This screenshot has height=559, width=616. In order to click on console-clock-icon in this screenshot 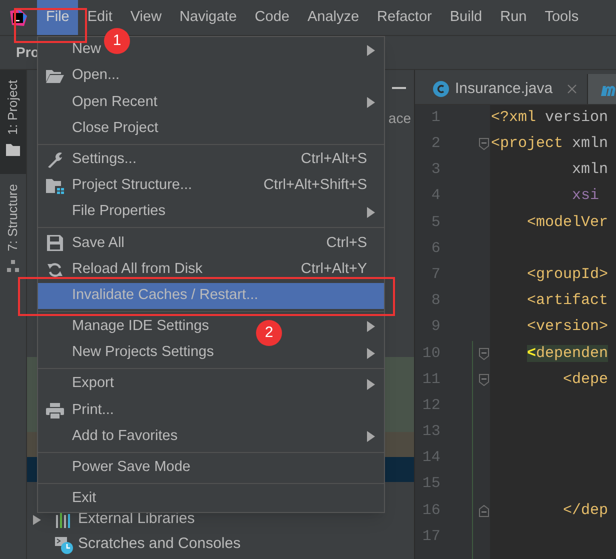, I will do `click(64, 545)`.